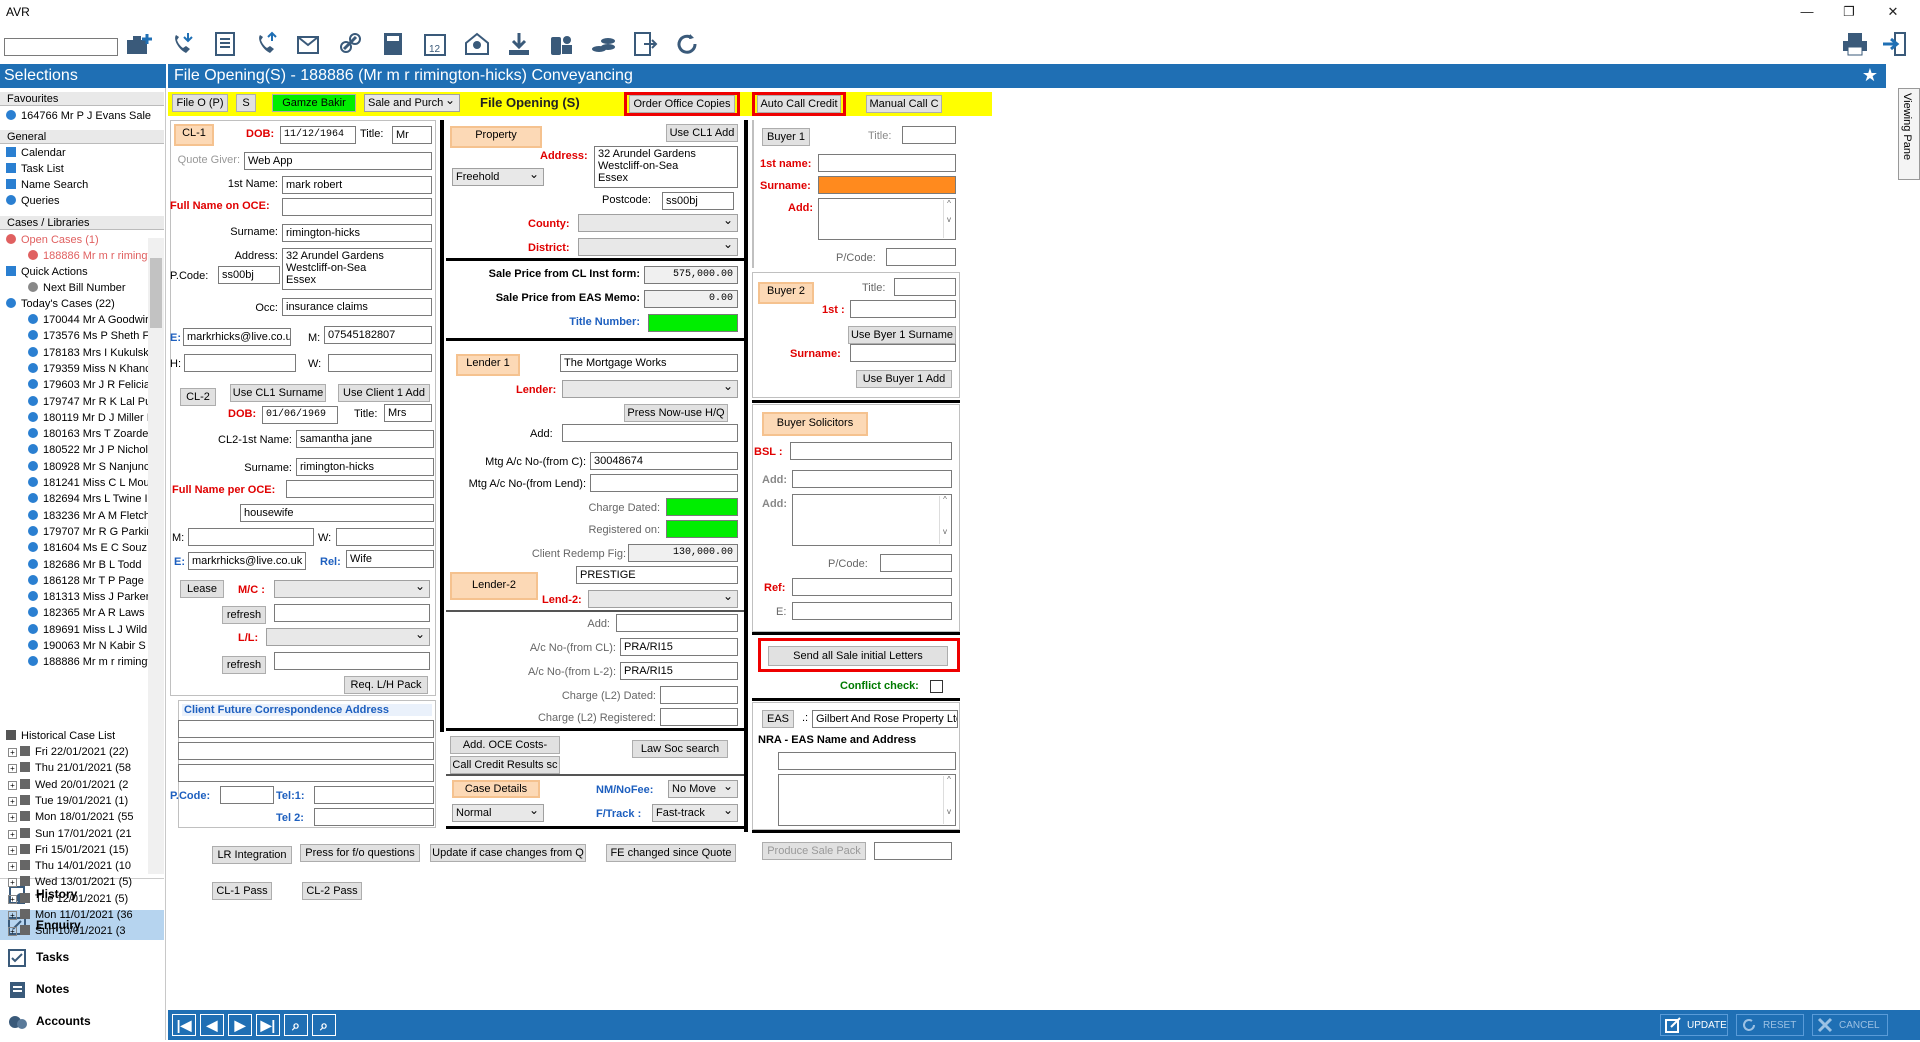  What do you see at coordinates (1850, 1025) in the screenshot?
I see `cancel-button: CANCEL` at bounding box center [1850, 1025].